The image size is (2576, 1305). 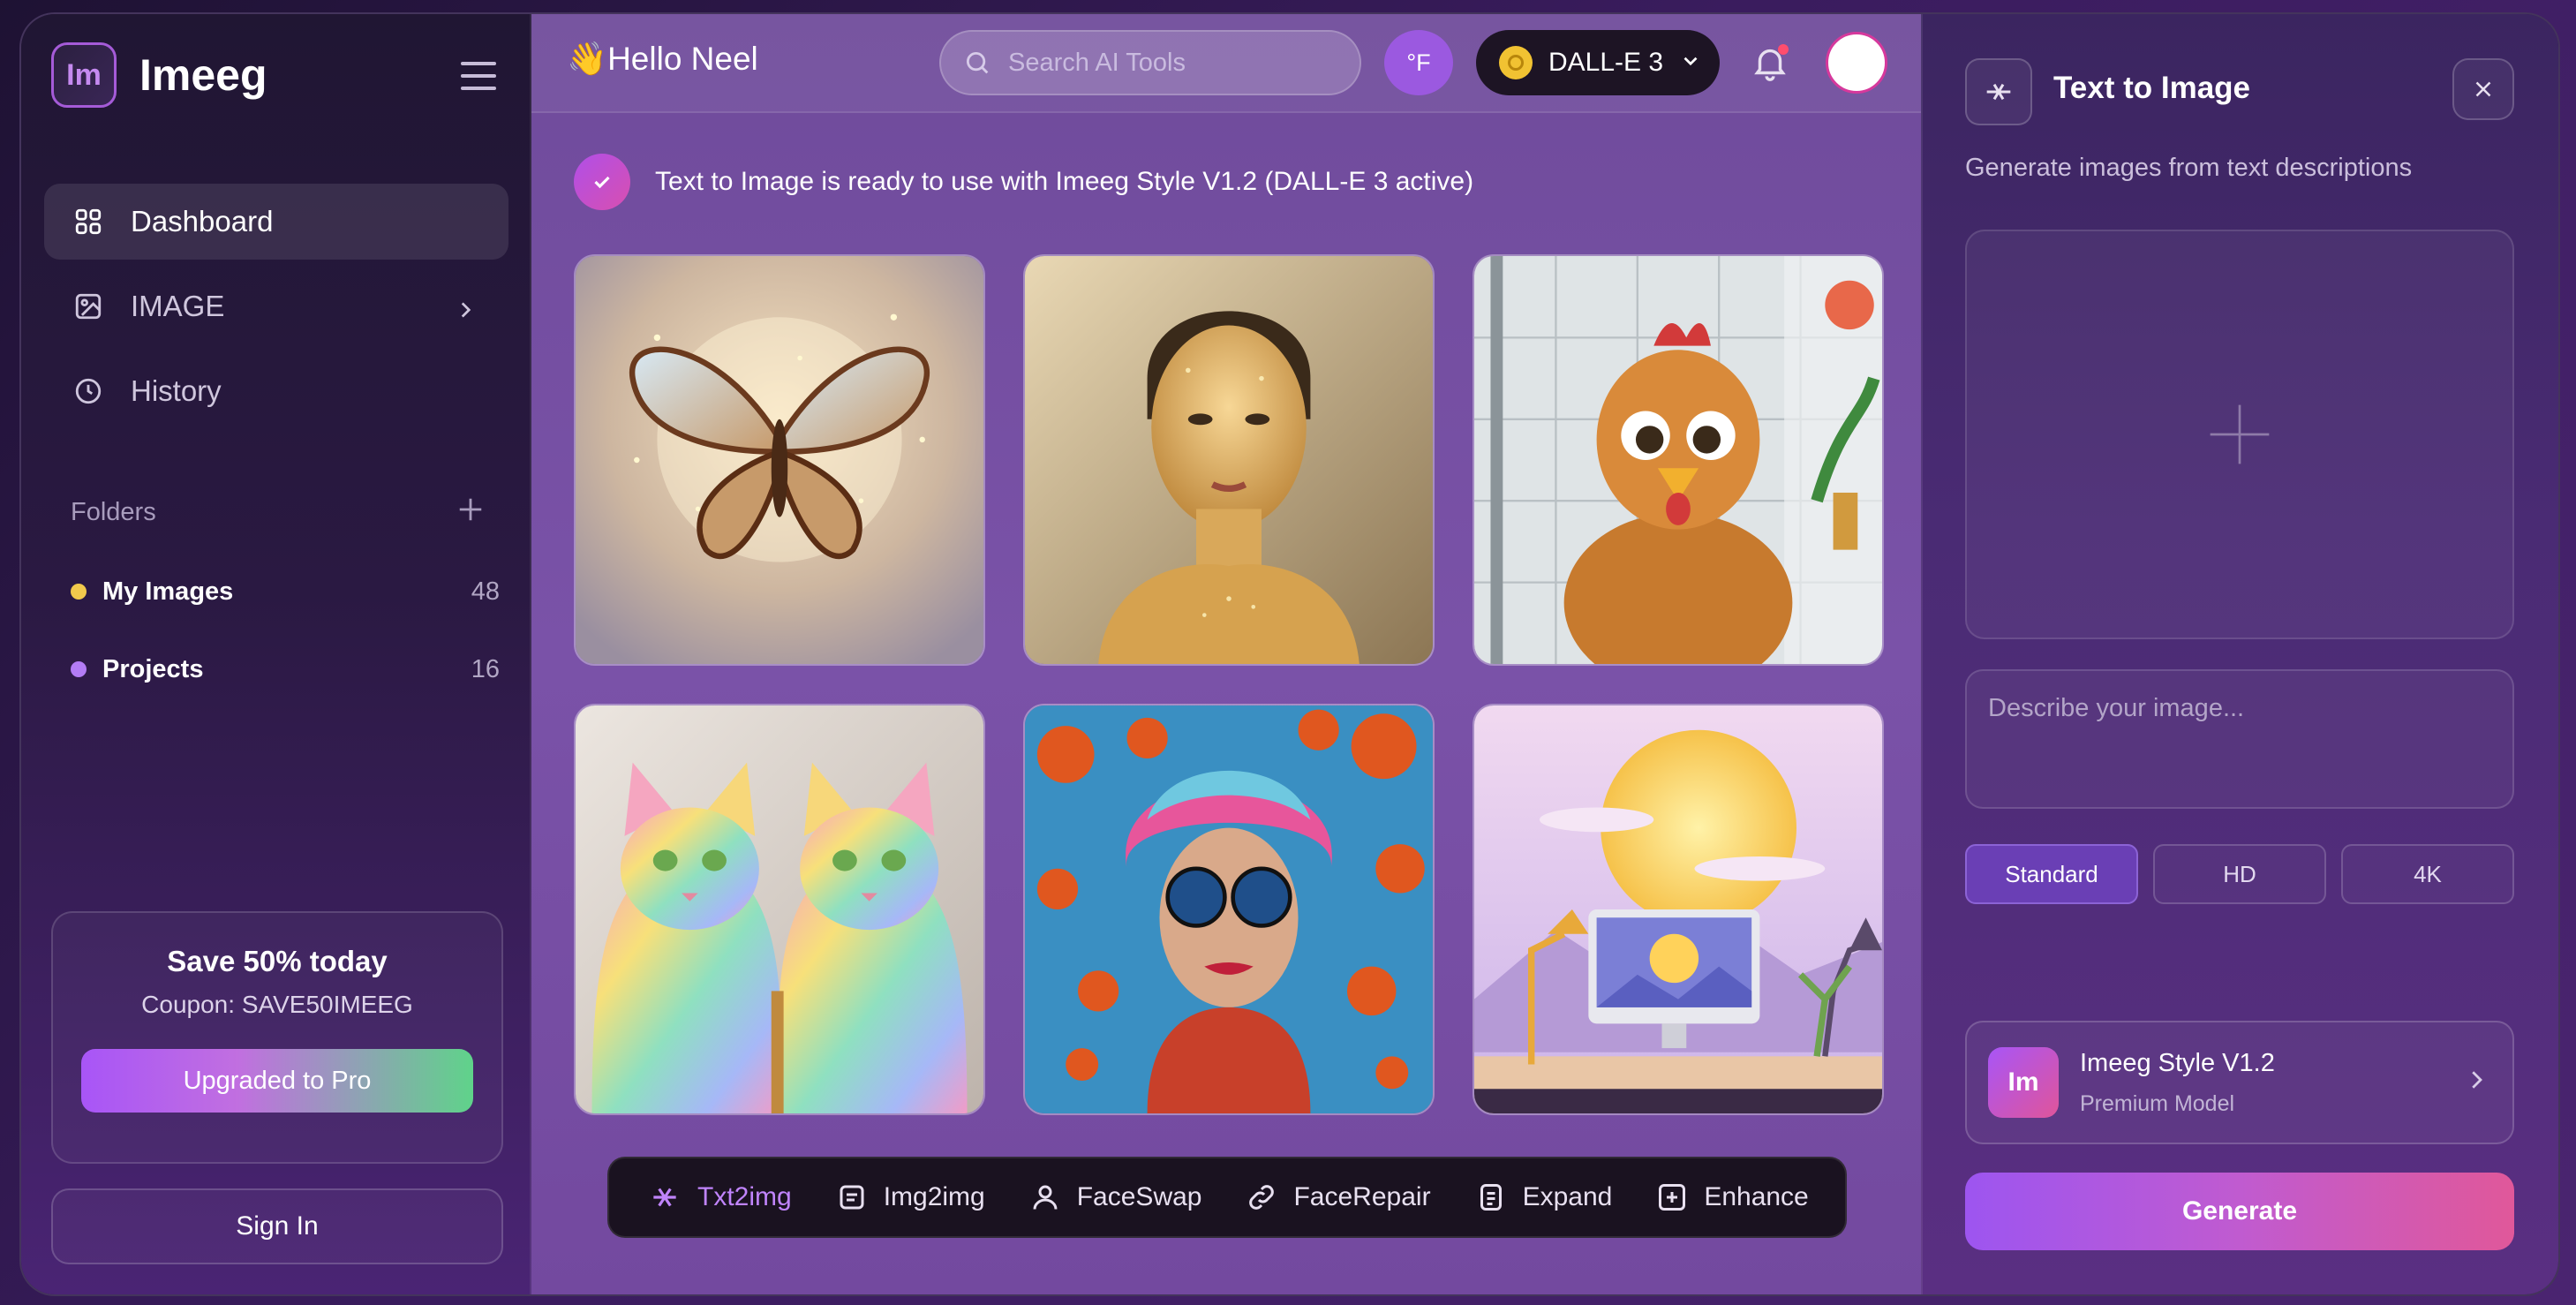 What do you see at coordinates (2024, 1082) in the screenshot?
I see `model-logo: Im` at bounding box center [2024, 1082].